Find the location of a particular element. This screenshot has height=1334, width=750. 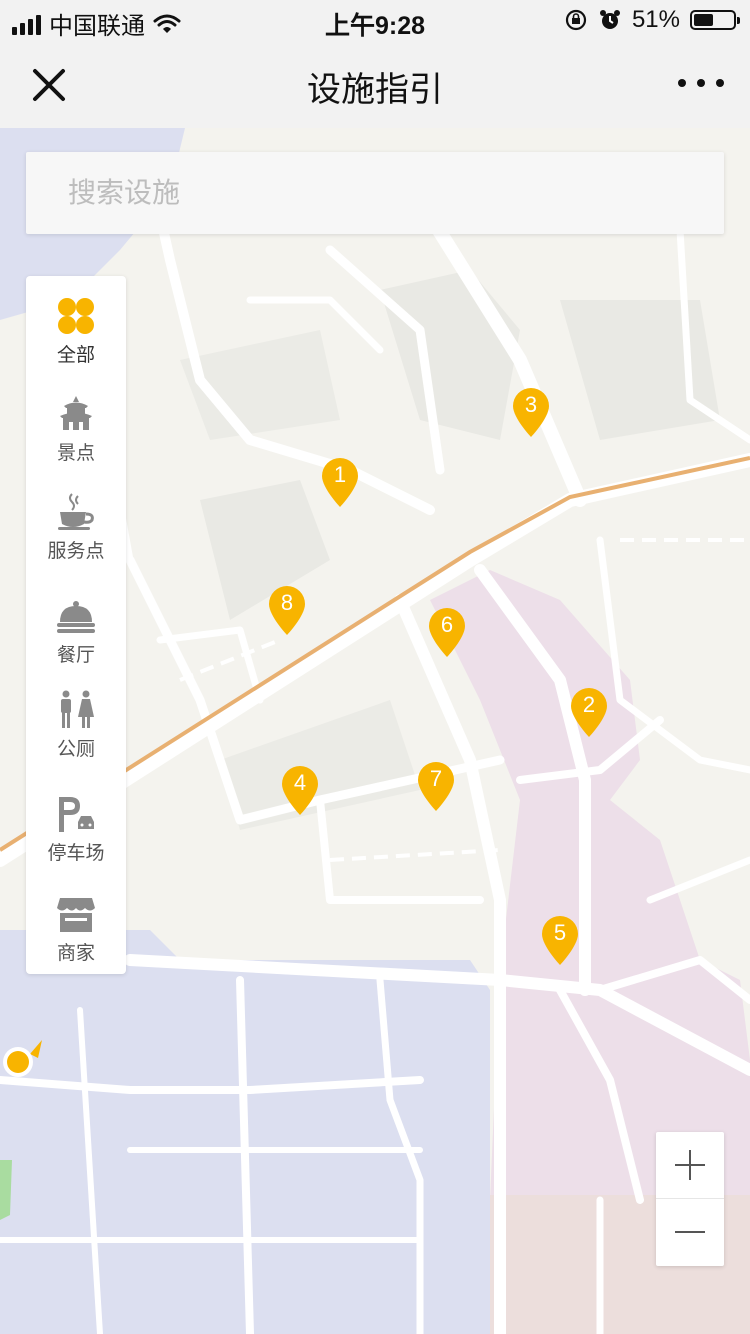

map-marker-5: 5 is located at coordinates (560, 940).